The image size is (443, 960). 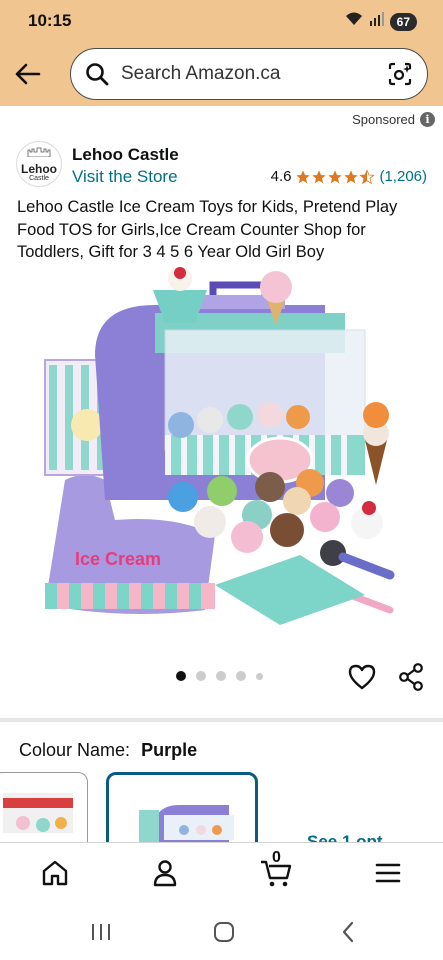 I want to click on recents-button, so click(x=101, y=932).